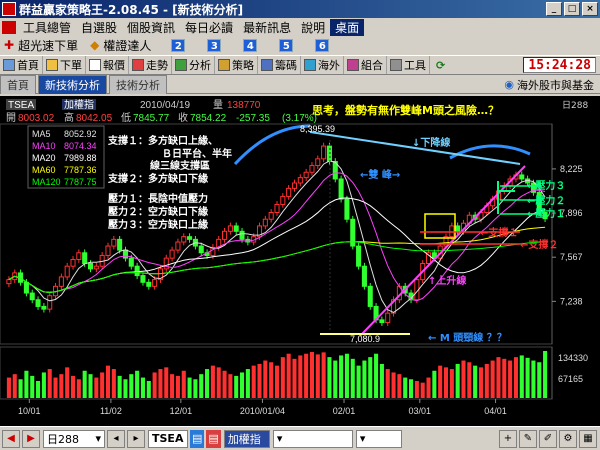 This screenshot has width=600, height=450. I want to click on symbol-input: TSEA, so click(168, 438).